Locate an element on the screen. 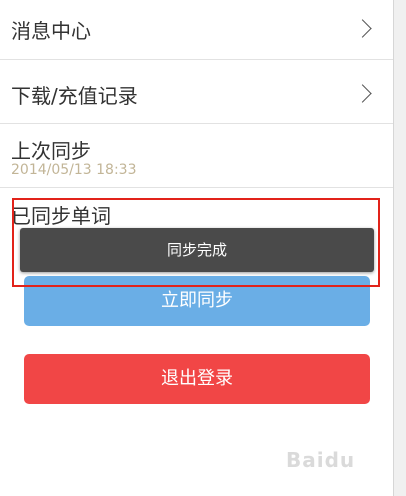 This screenshot has height=496, width=406. menu-item-message-center: 消息中心 is located at coordinates (196, 30).